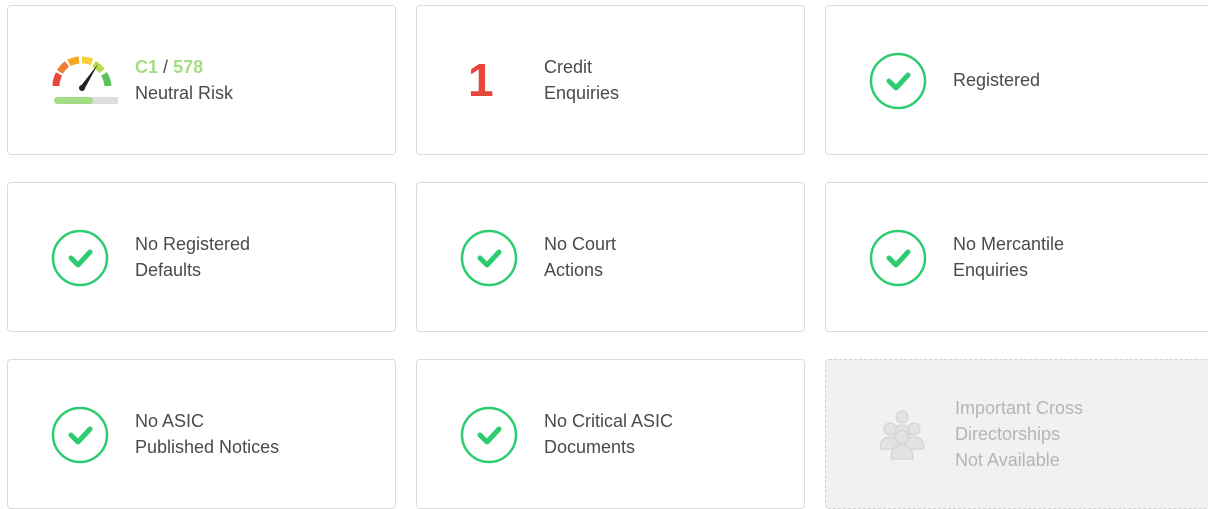 The height and width of the screenshot is (509, 1208). What do you see at coordinates (574, 270) in the screenshot?
I see `court-line2: Actions` at bounding box center [574, 270].